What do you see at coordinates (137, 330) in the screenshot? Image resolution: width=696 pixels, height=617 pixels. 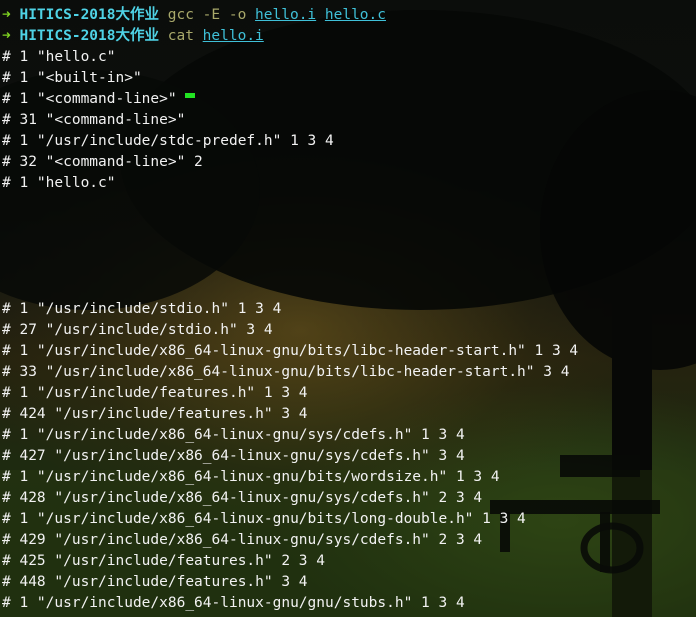 I see `output-line: # 27 "/usr/include/stdio.h" 3 4` at bounding box center [137, 330].